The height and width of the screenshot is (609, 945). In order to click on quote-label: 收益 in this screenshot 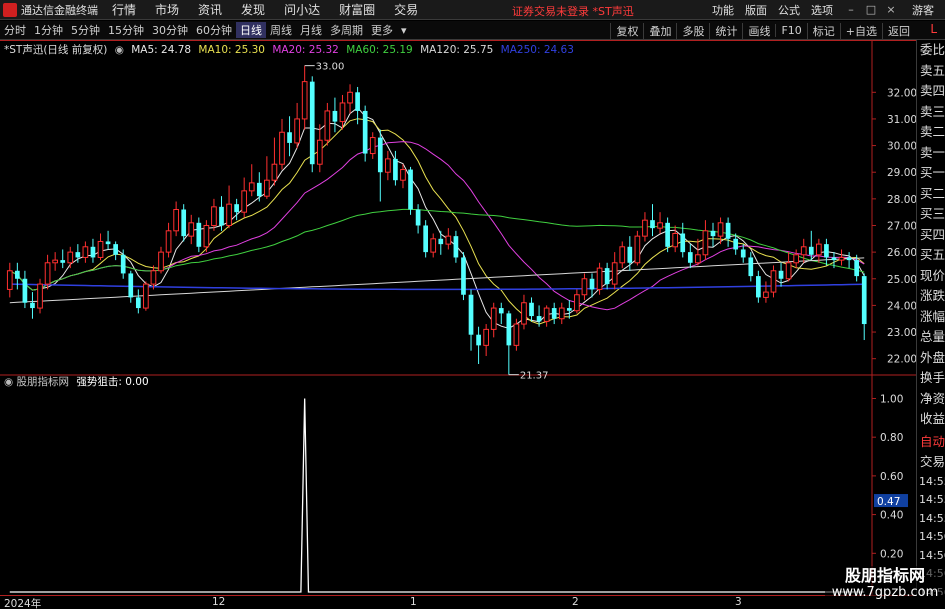, I will do `click(932, 418)`.